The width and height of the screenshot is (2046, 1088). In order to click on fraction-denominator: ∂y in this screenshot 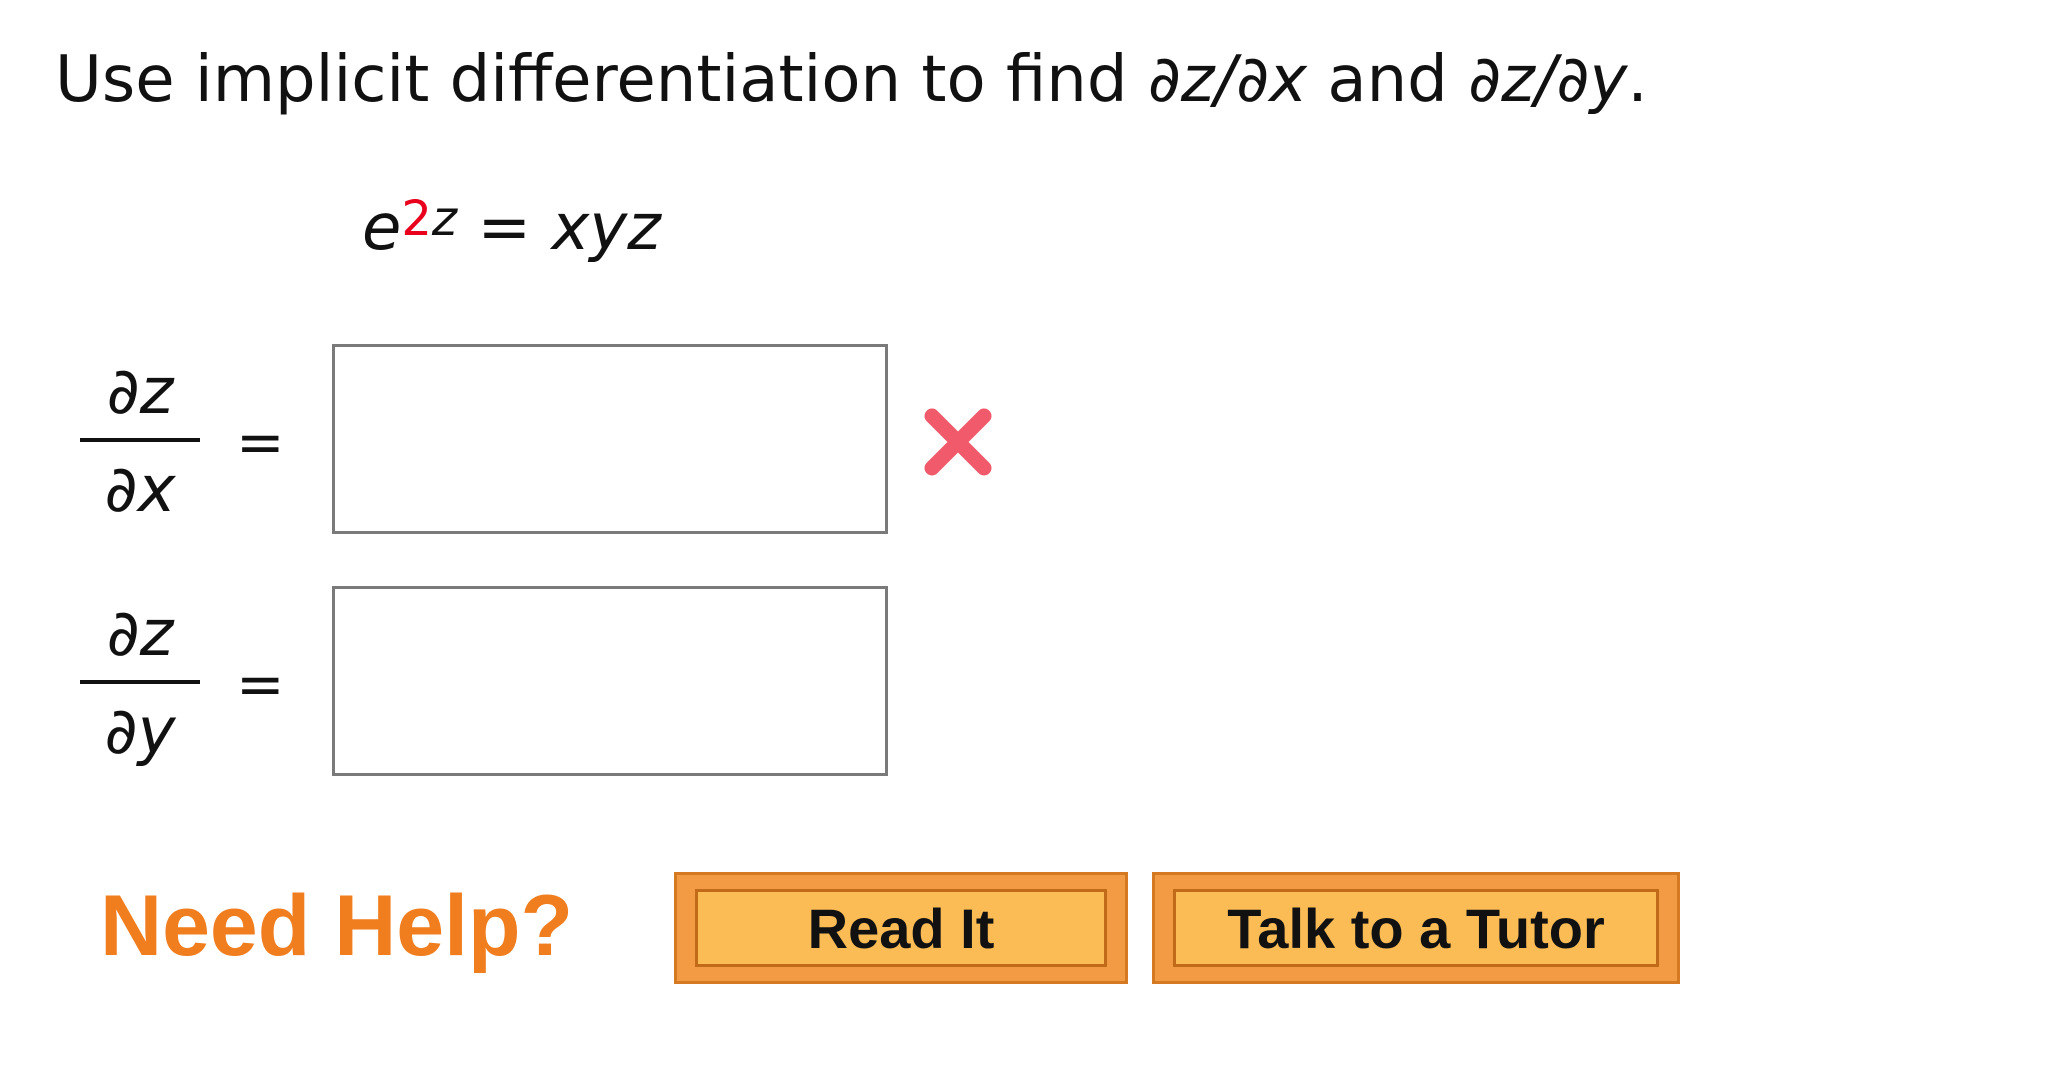, I will do `click(140, 732)`.